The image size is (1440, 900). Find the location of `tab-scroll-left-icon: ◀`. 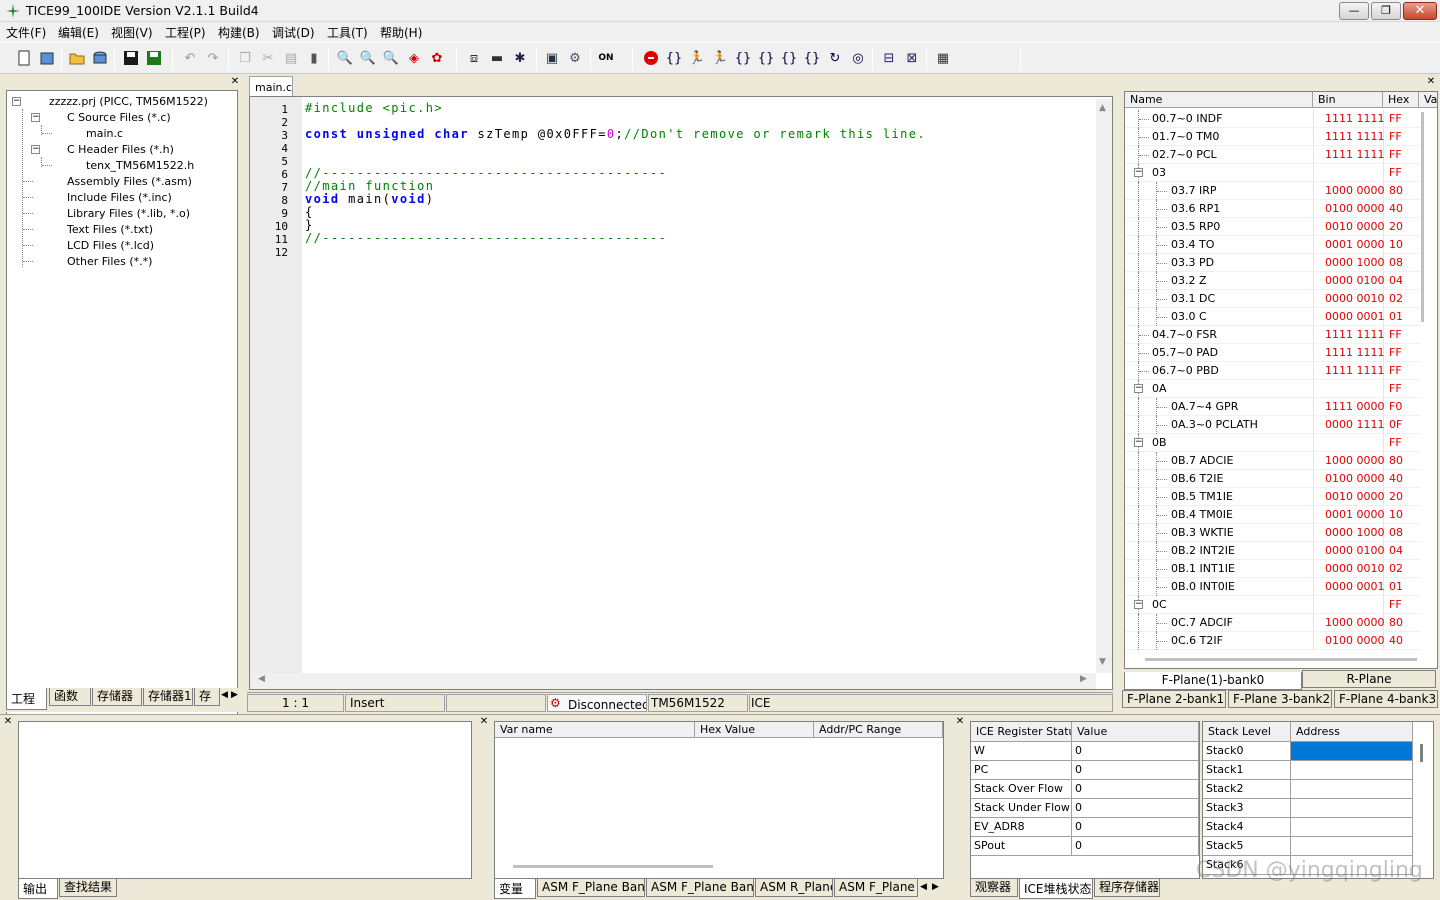

tab-scroll-left-icon: ◀ is located at coordinates (224, 695).